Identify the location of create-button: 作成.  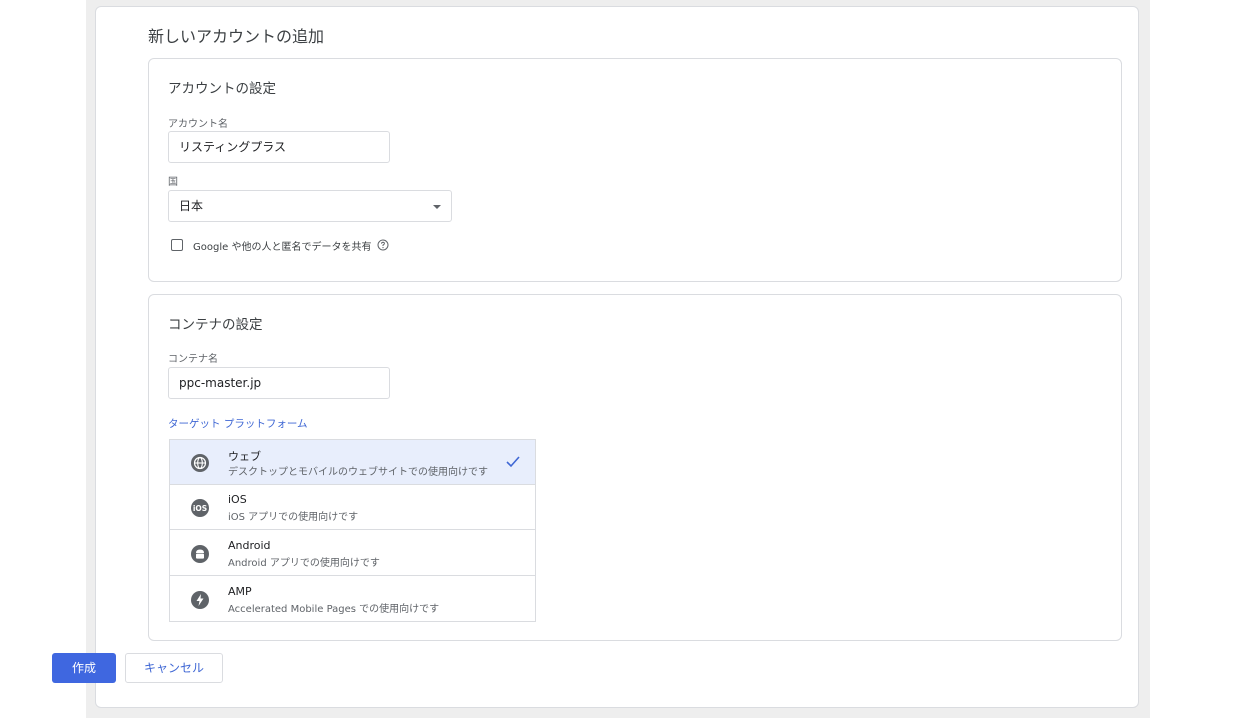
(84, 668).